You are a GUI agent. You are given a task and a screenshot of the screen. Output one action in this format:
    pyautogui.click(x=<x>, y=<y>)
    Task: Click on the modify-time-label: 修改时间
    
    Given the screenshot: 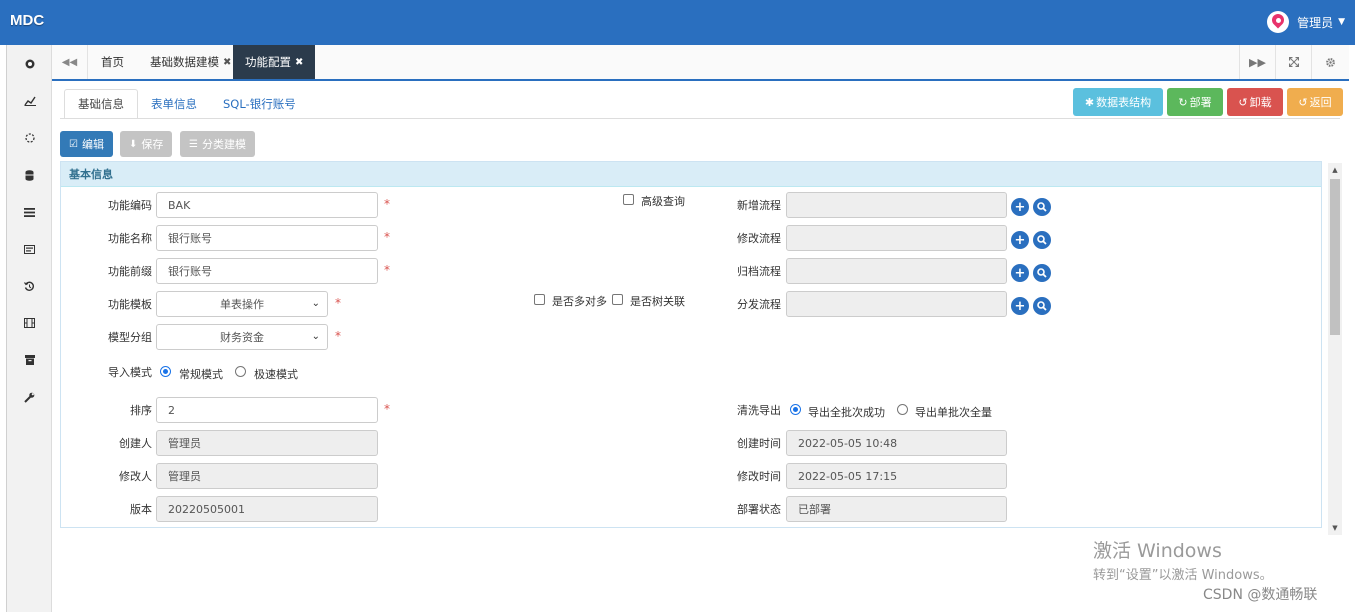 What is the action you would take?
    pyautogui.click(x=759, y=476)
    